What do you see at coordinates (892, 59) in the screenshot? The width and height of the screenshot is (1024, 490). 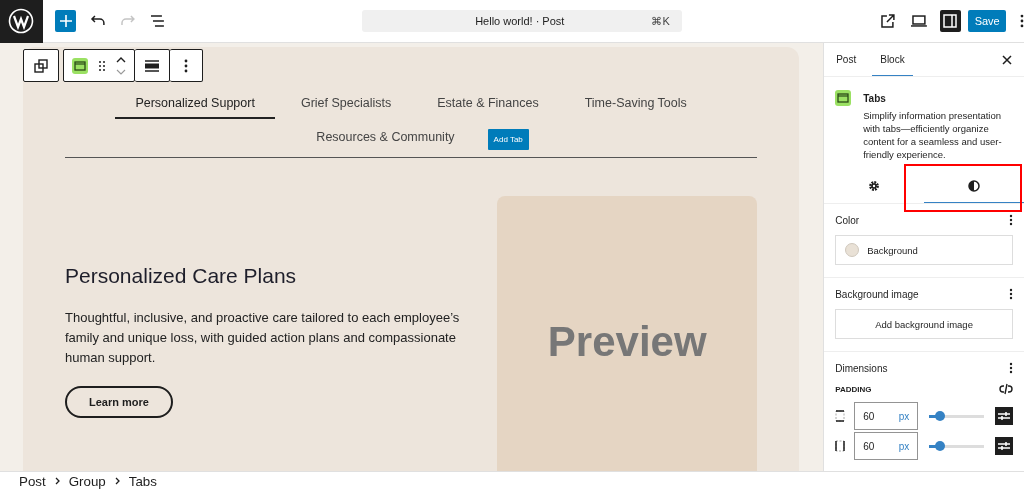 I see `sidebar-tab: Block` at bounding box center [892, 59].